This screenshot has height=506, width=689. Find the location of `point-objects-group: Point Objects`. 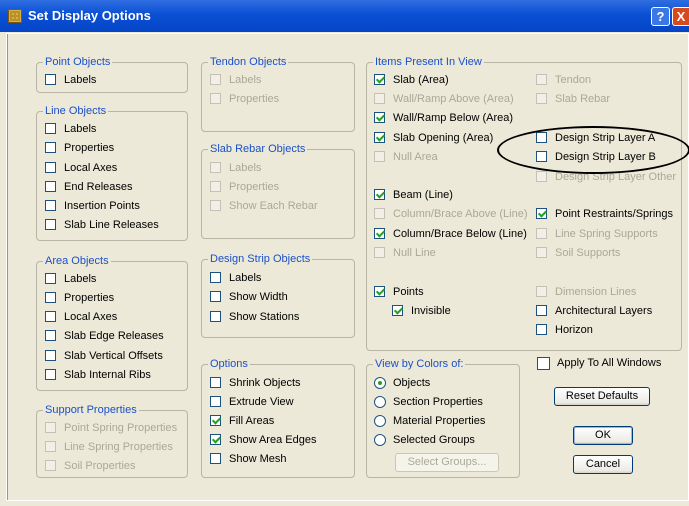

point-objects-group: Point Objects is located at coordinates (112, 74).